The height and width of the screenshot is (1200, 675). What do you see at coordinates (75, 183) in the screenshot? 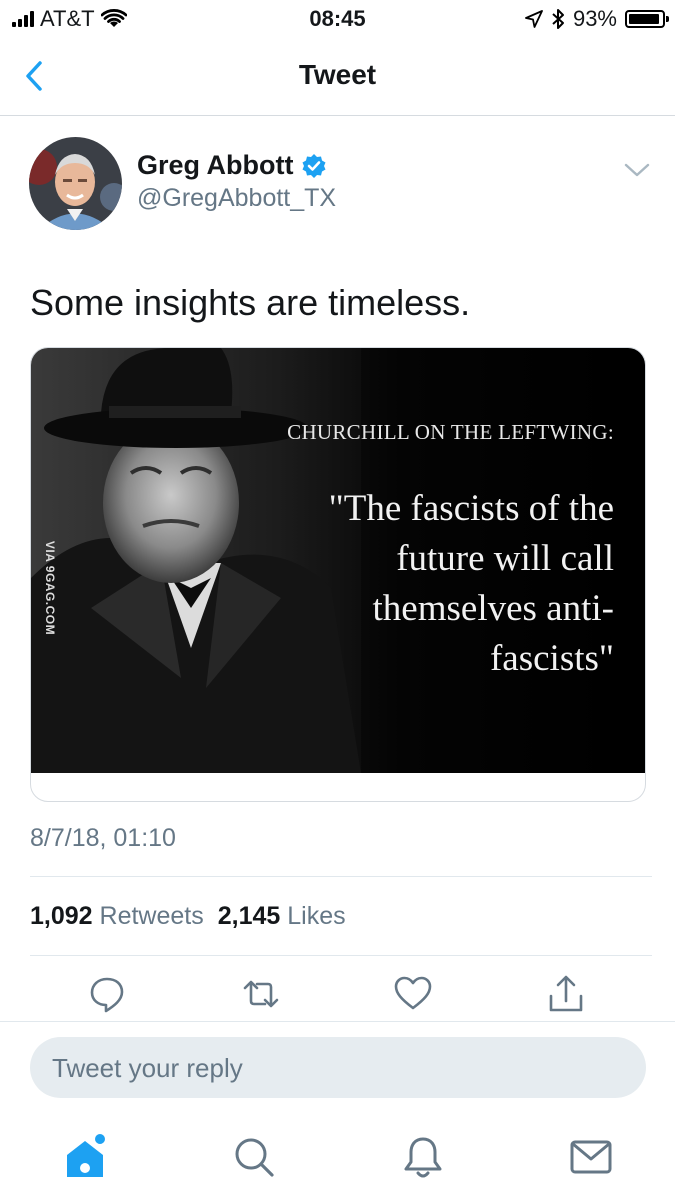
I see `avatar` at bounding box center [75, 183].